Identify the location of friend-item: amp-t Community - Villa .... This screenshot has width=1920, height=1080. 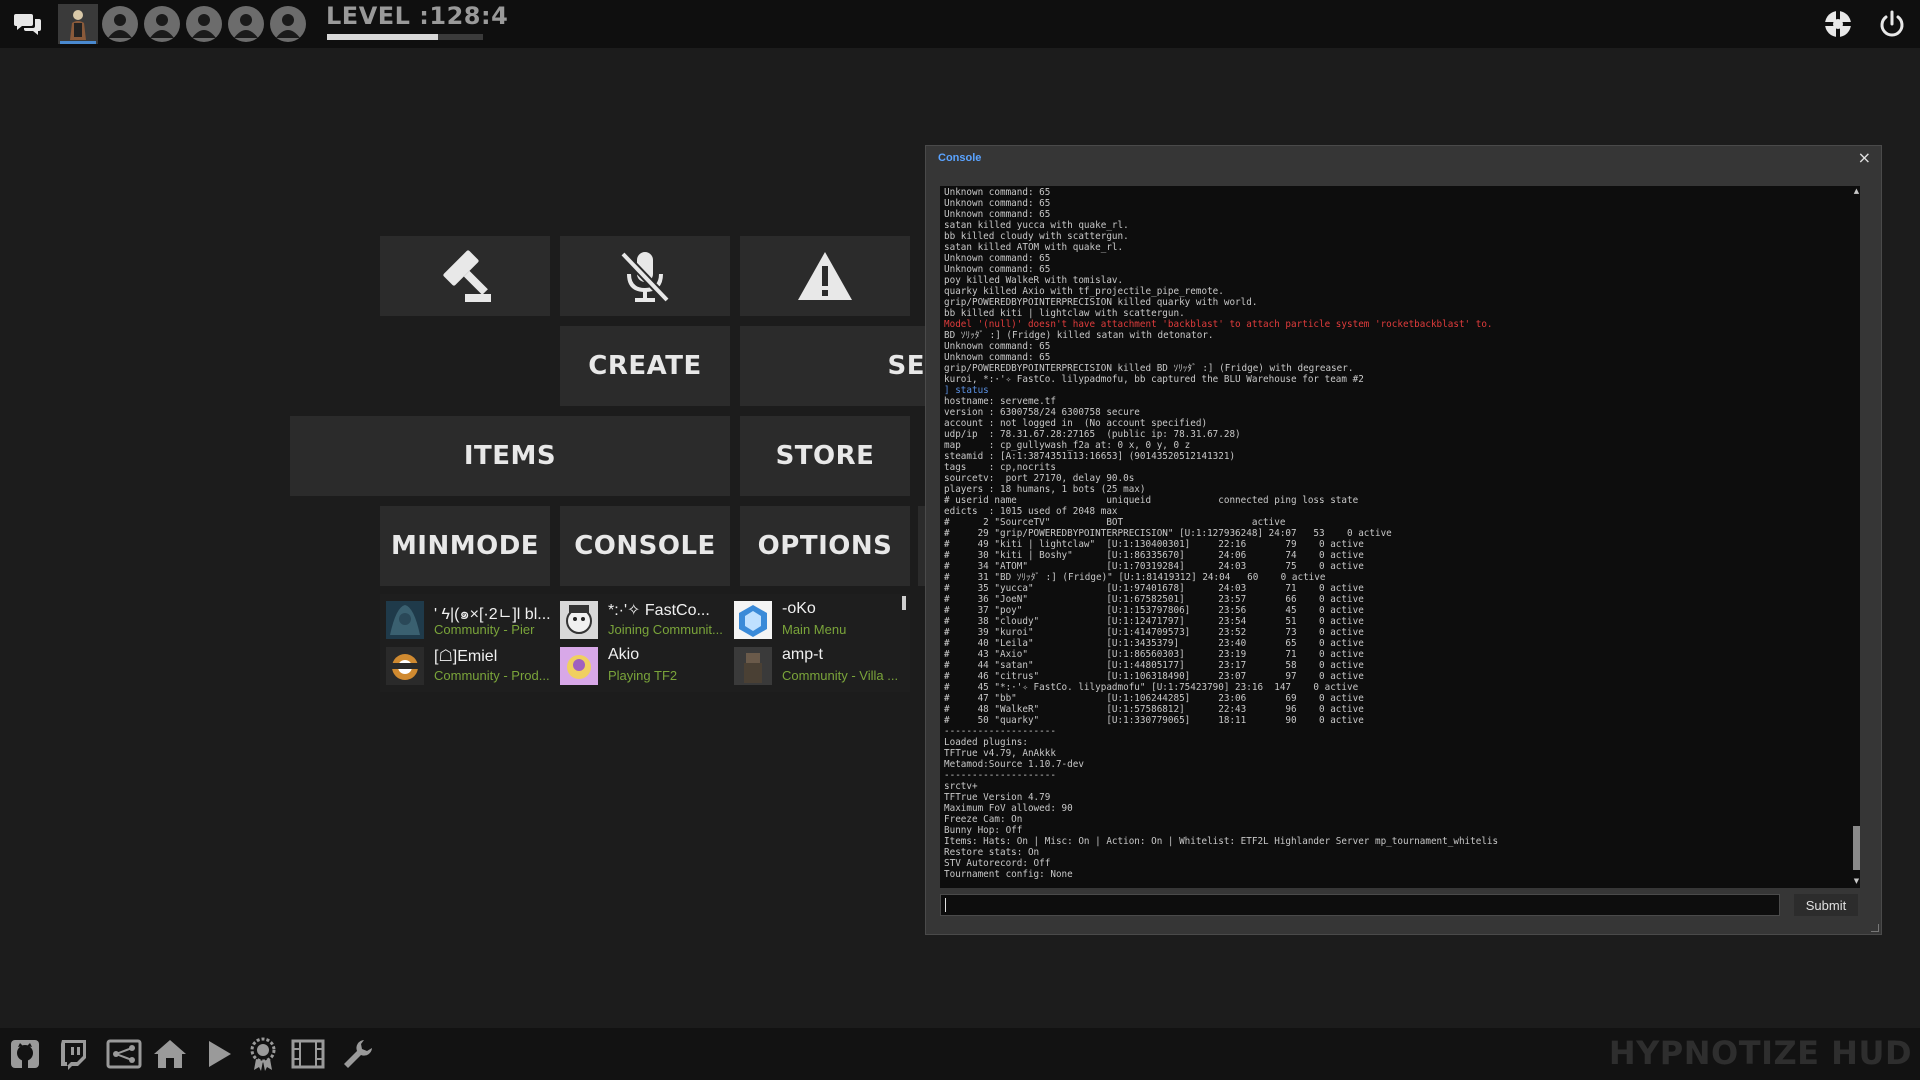
(816, 666).